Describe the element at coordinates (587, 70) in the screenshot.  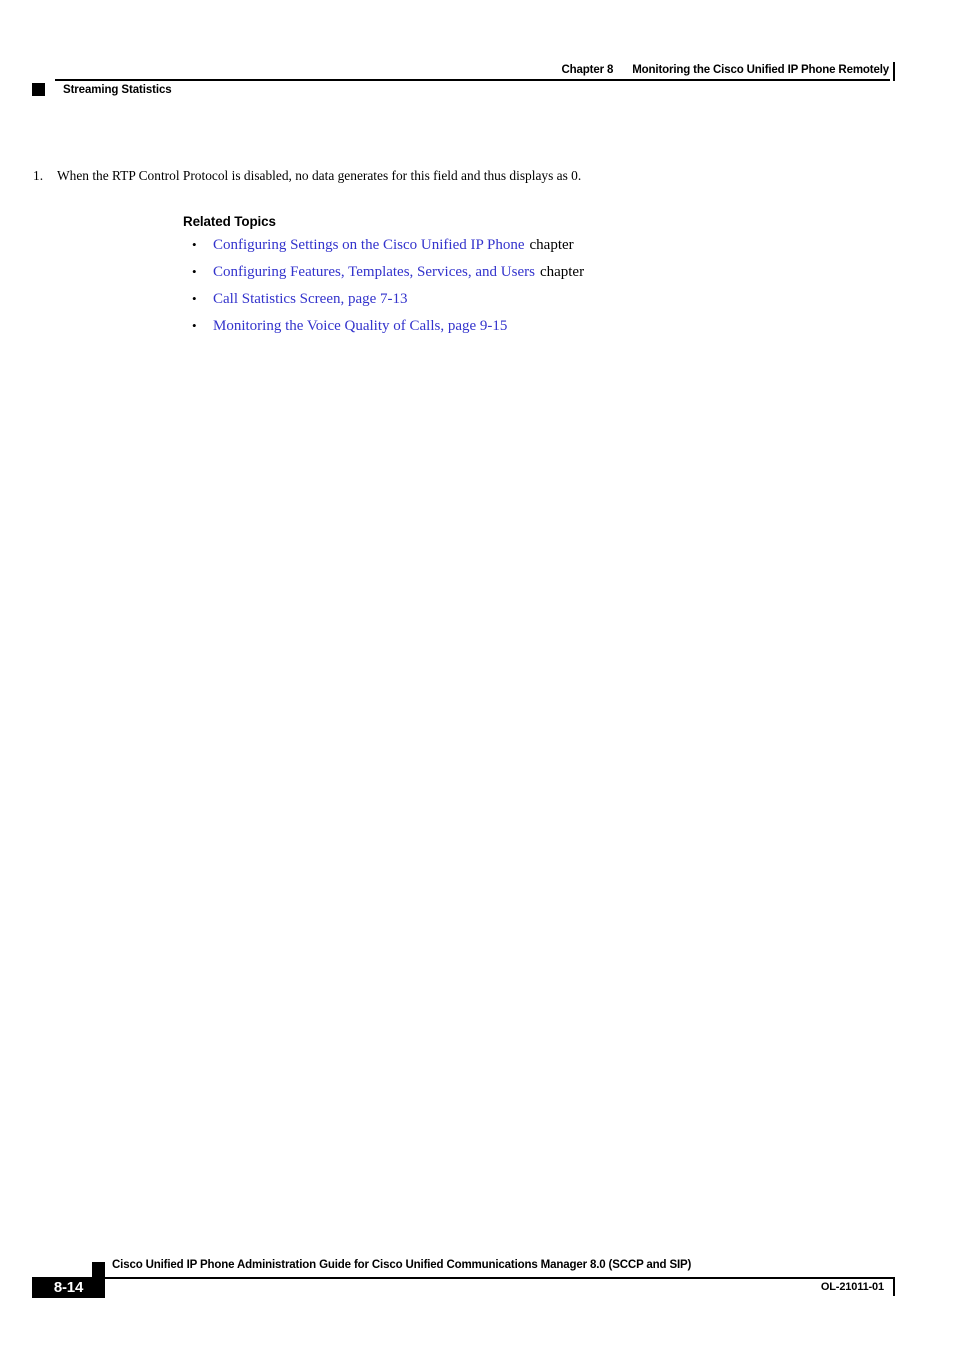
I see `header-chapter-number: Chapter 8` at that location.